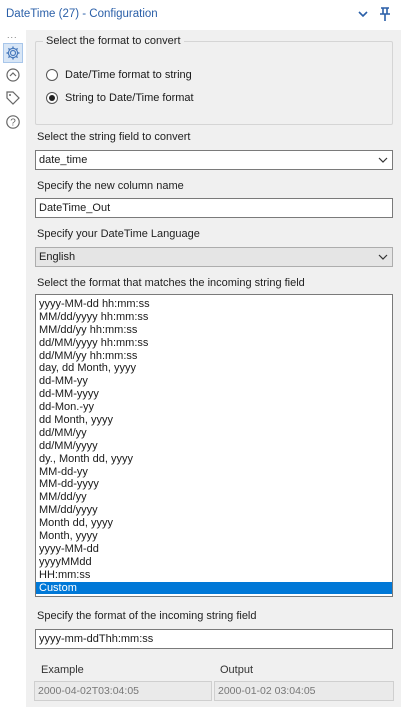 This screenshot has width=401, height=707. Describe the element at coordinates (214, 304) in the screenshot. I see `list-item: yyyy-MM-dd hh:mm:ss` at that location.